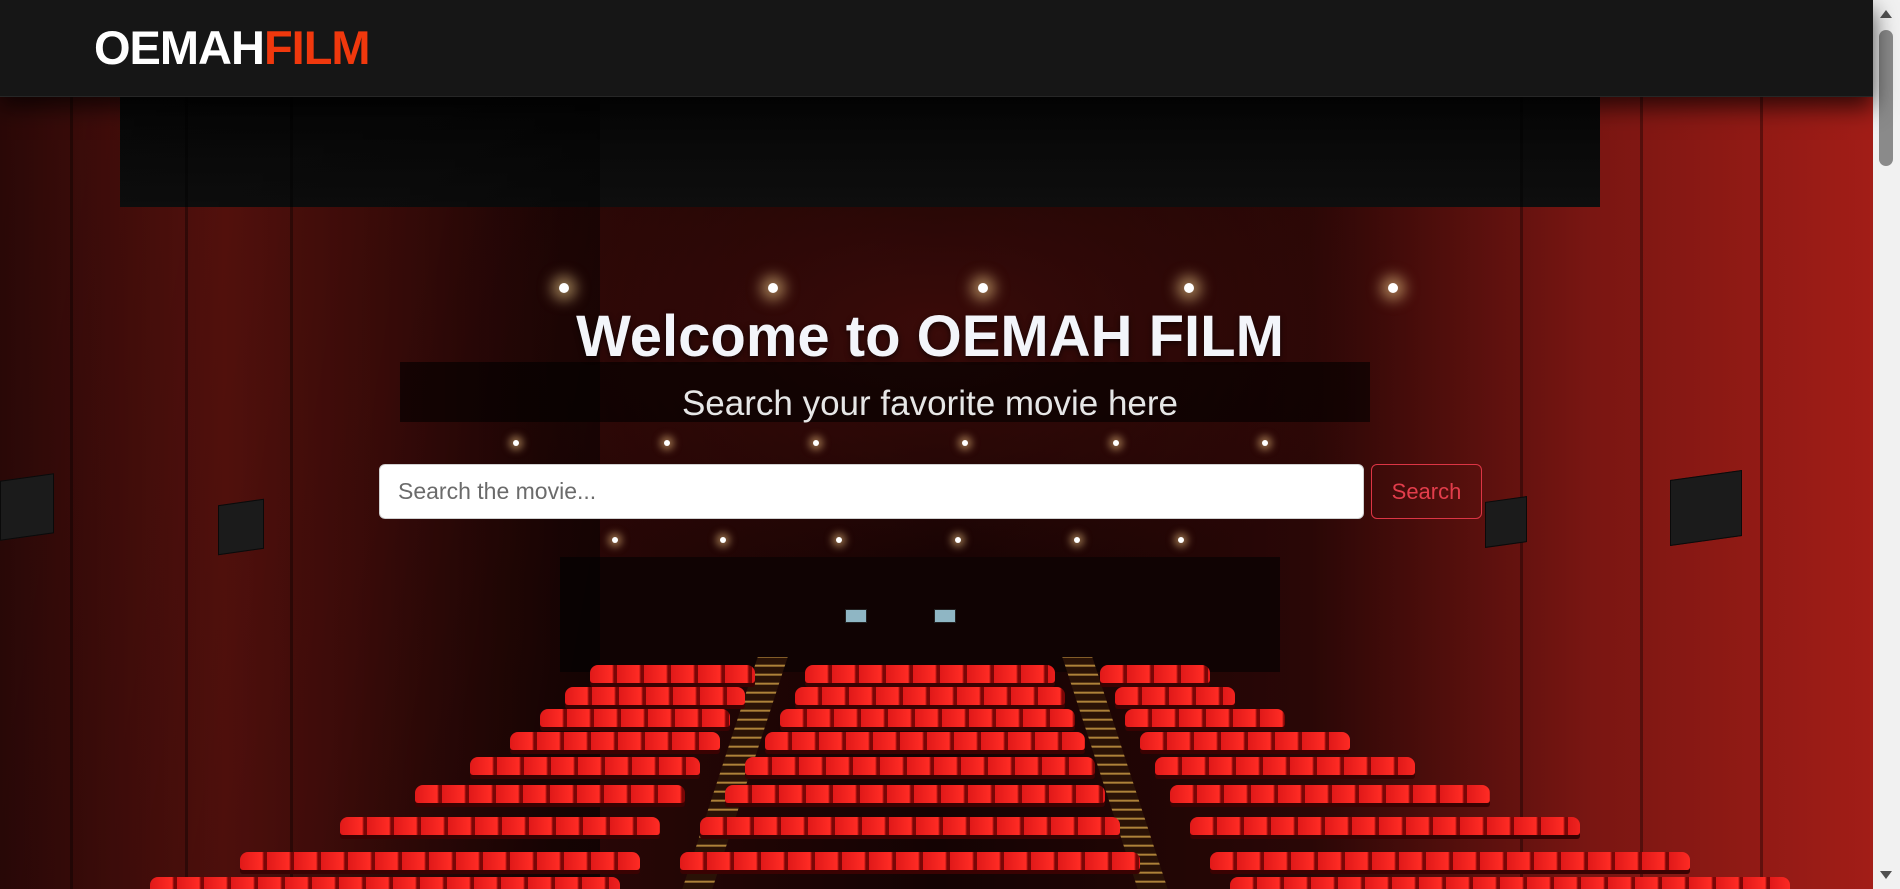 The image size is (1900, 889). Describe the element at coordinates (1886, 875) in the screenshot. I see `chevron-down-icon` at that location.